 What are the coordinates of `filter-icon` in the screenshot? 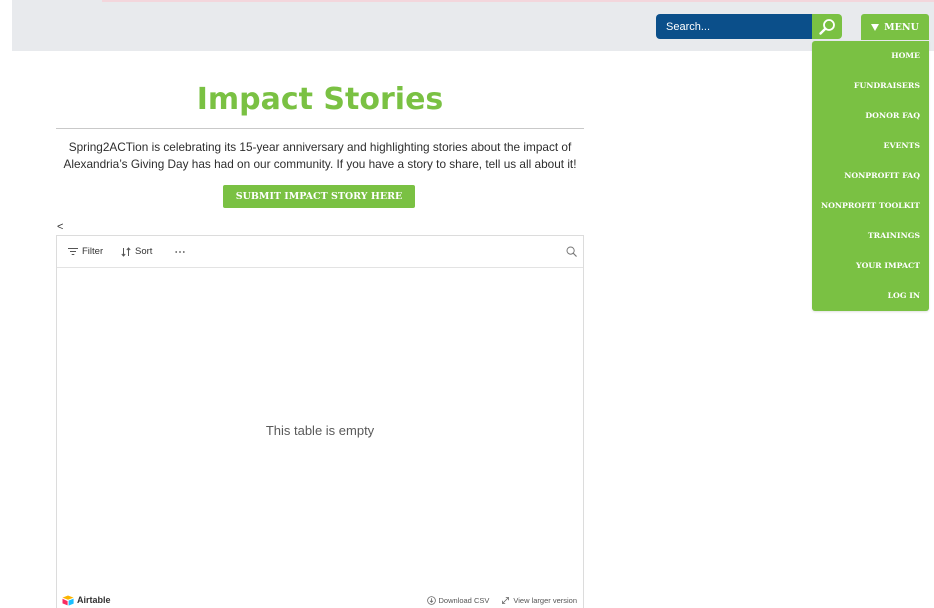 It's located at (73, 251).